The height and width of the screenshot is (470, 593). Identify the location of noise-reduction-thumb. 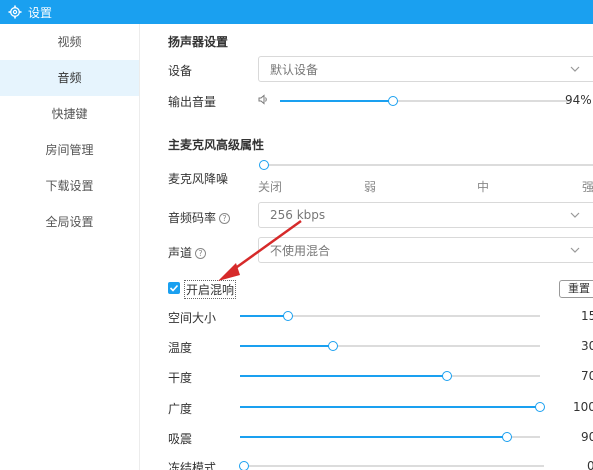
(264, 165).